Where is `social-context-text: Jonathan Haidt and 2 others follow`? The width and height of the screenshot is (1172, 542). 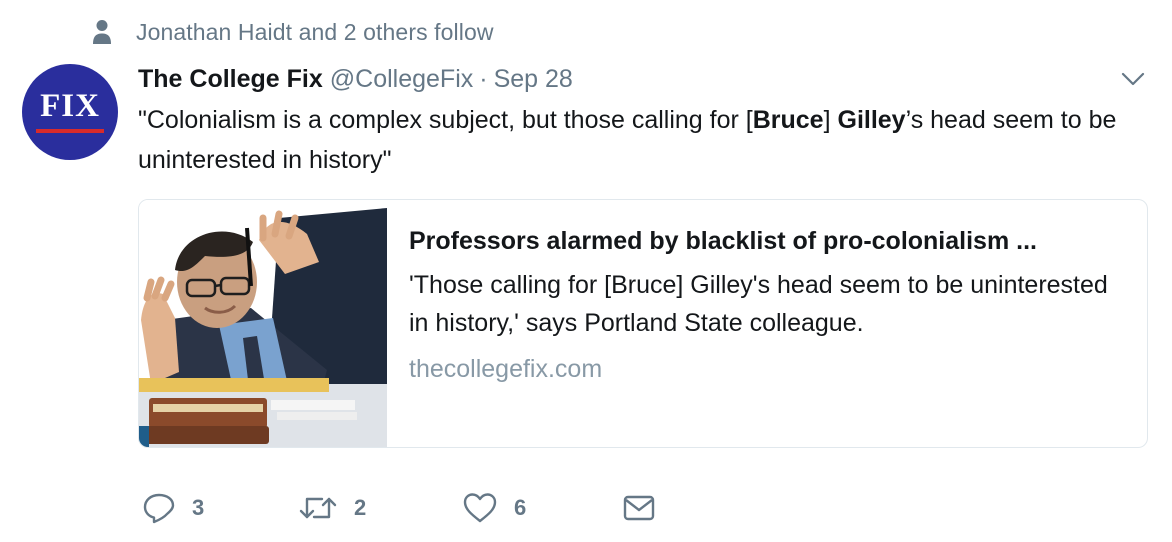
social-context-text: Jonathan Haidt and 2 others follow is located at coordinates (315, 32).